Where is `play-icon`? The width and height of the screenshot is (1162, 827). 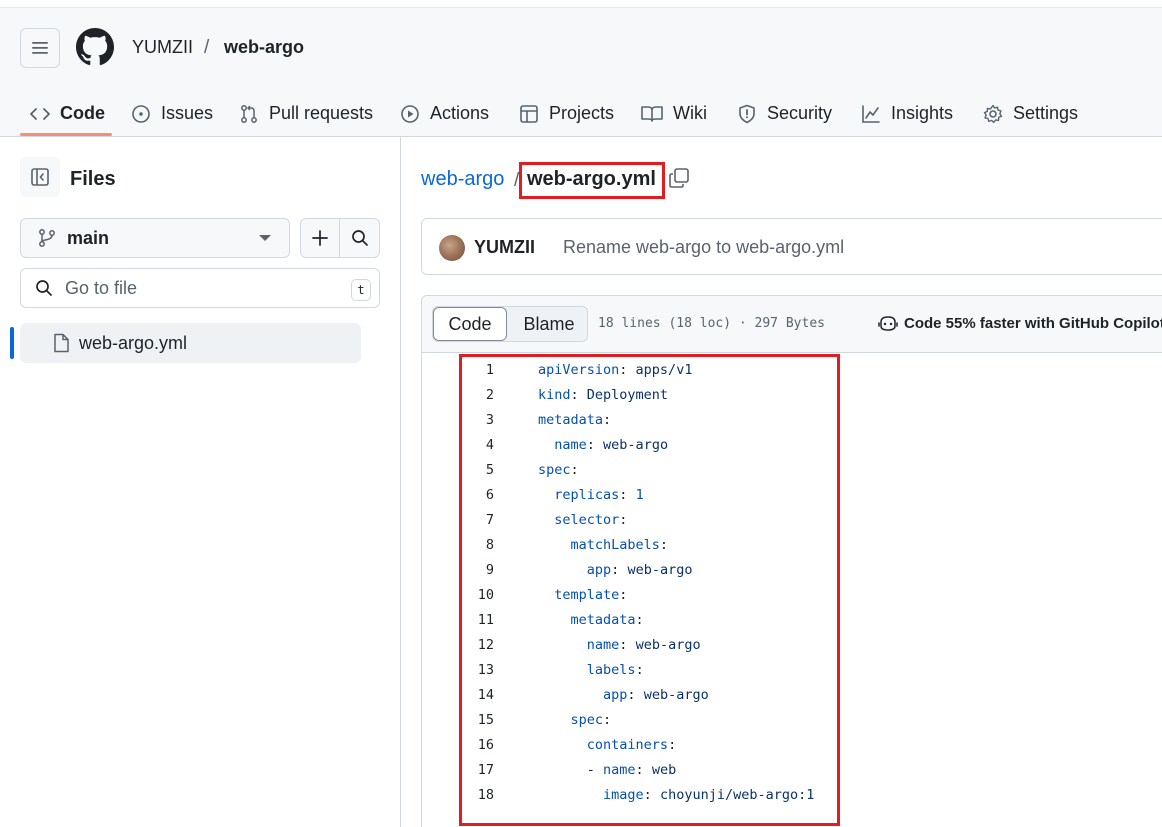
play-icon is located at coordinates (410, 113).